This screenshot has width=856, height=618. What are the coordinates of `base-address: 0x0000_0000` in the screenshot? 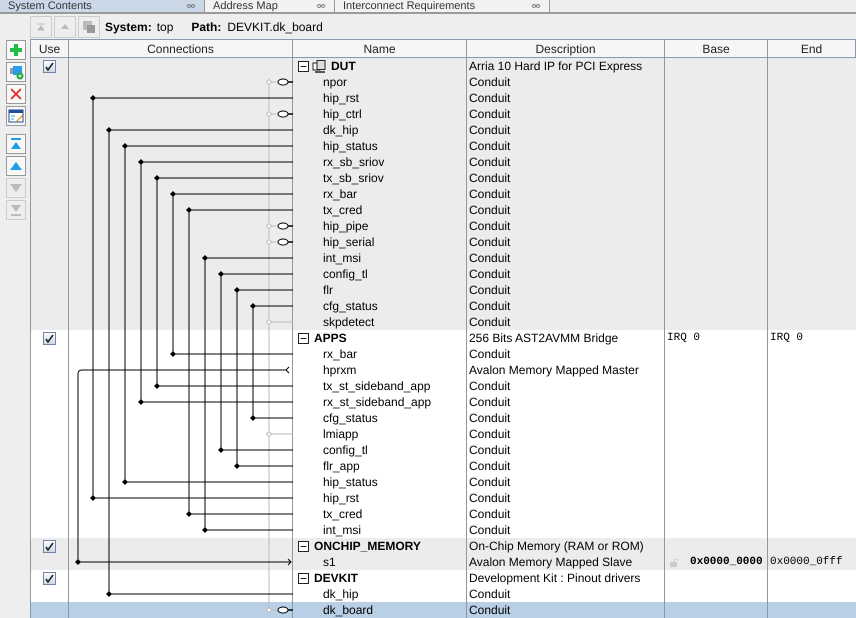 It's located at (726, 562).